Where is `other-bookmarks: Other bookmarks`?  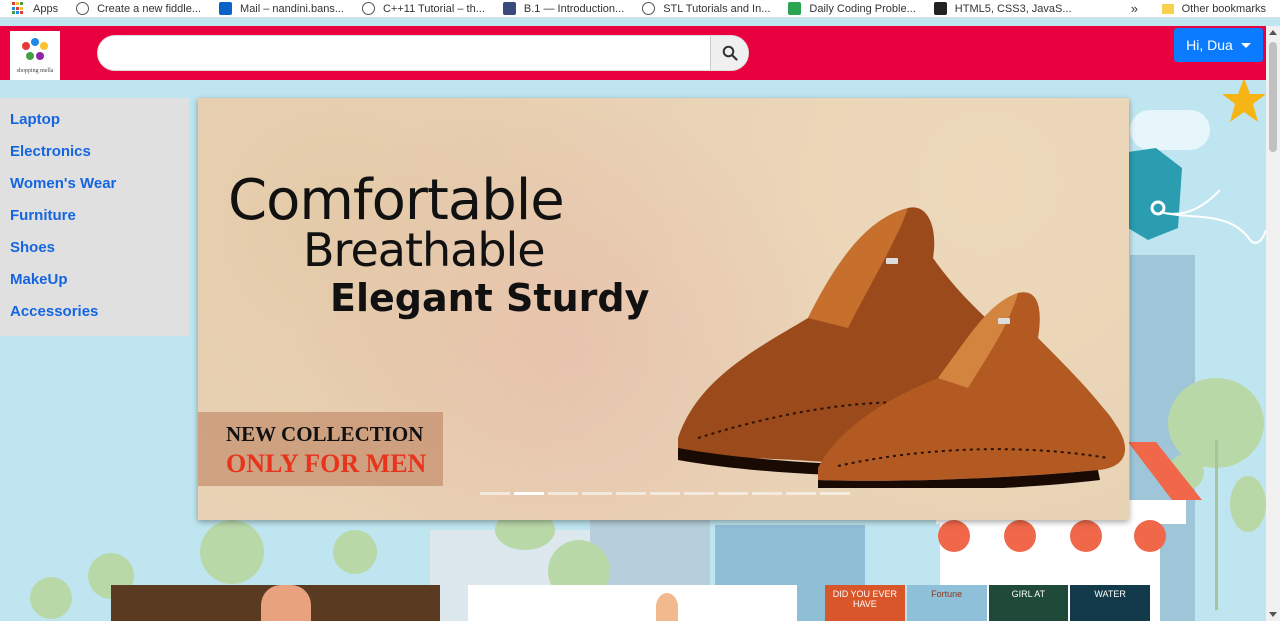
other-bookmarks: Other bookmarks is located at coordinates (1213, 9).